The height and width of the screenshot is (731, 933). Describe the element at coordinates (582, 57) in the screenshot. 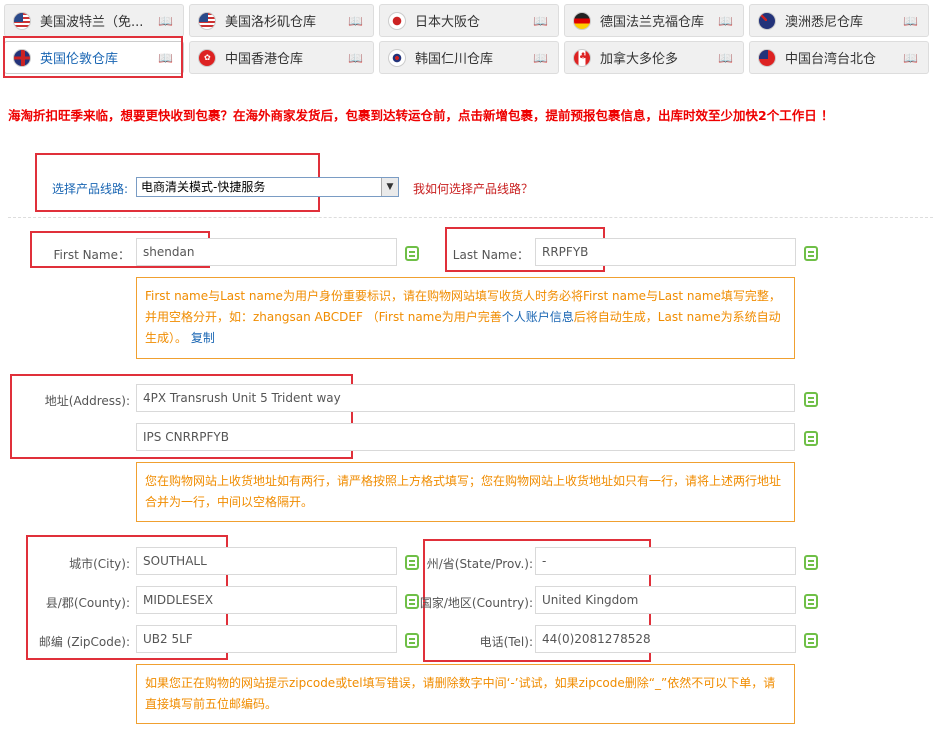

I see `ca-flag-icon: ♣` at that location.